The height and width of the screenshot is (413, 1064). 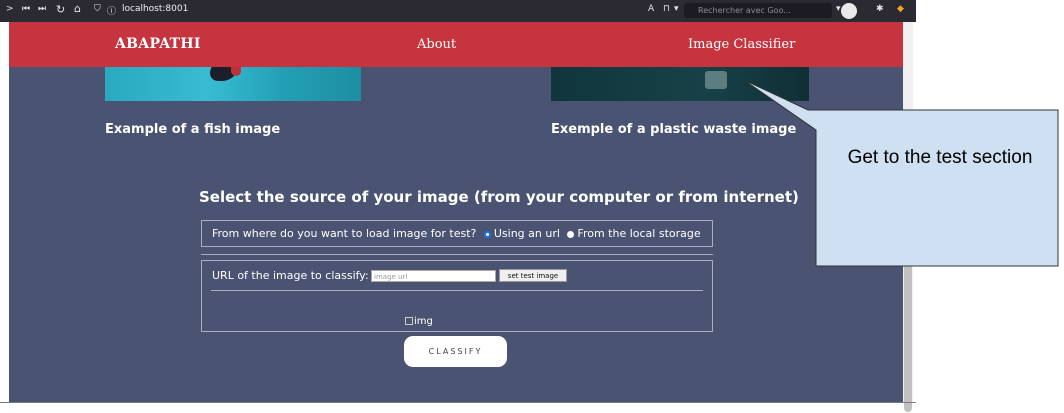 I want to click on callout-shape, so click(x=901, y=173).